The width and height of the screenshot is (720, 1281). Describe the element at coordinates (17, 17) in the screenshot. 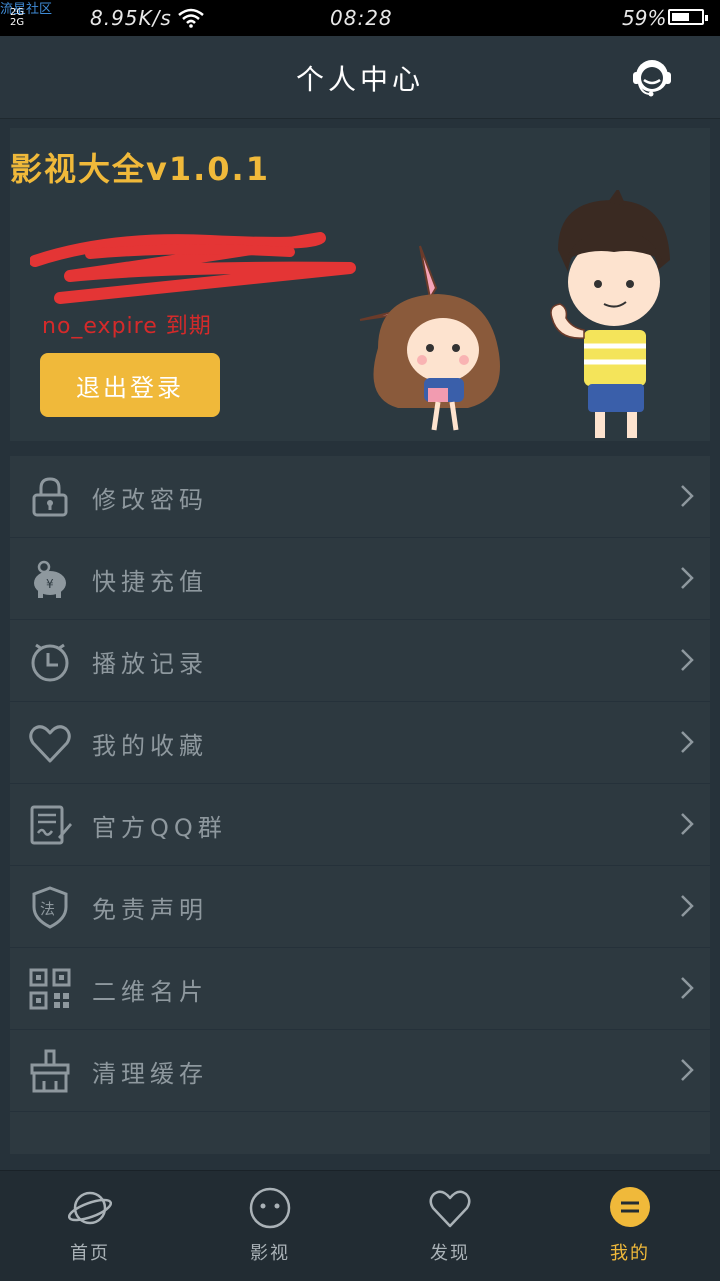

I see `signal-indicator: 2G 2G` at that location.